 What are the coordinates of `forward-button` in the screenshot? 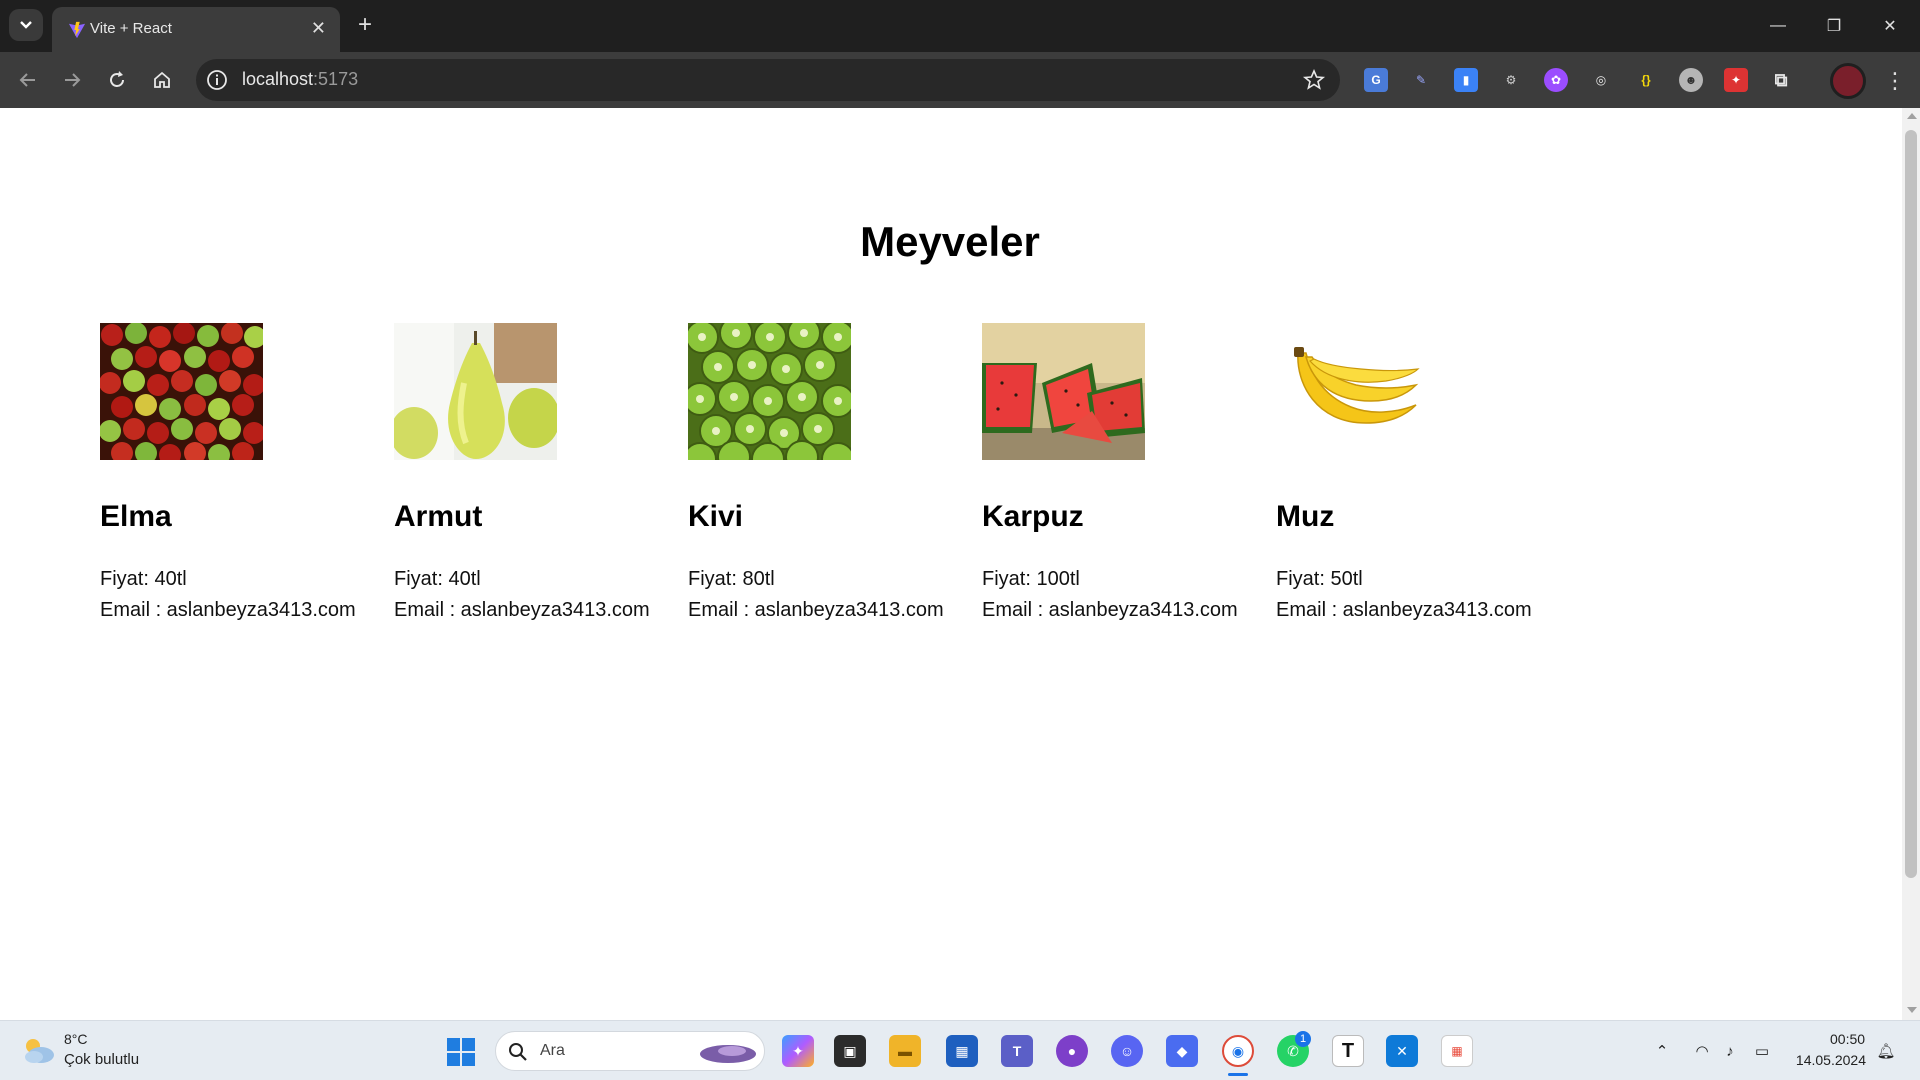 It's located at (72, 80).